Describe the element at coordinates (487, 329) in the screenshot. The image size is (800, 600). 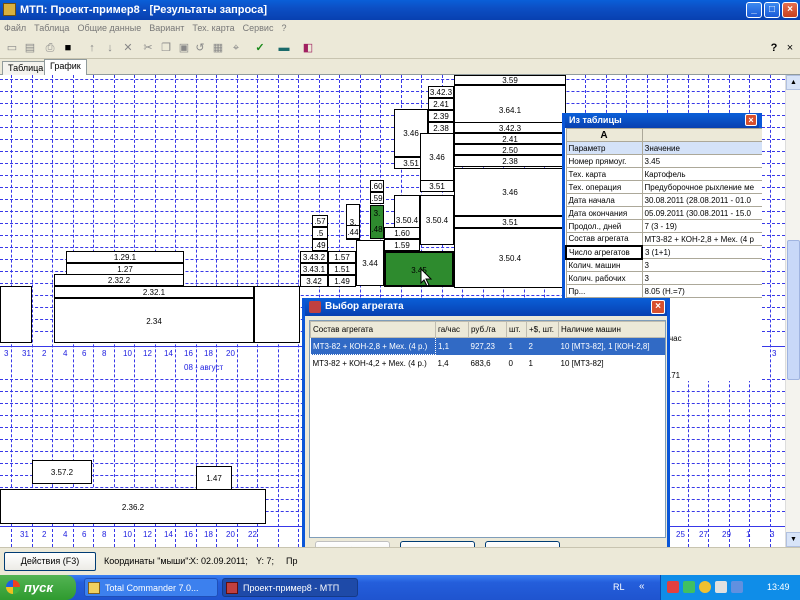
I see `col-header-rub-per-ha: руб./га` at that location.